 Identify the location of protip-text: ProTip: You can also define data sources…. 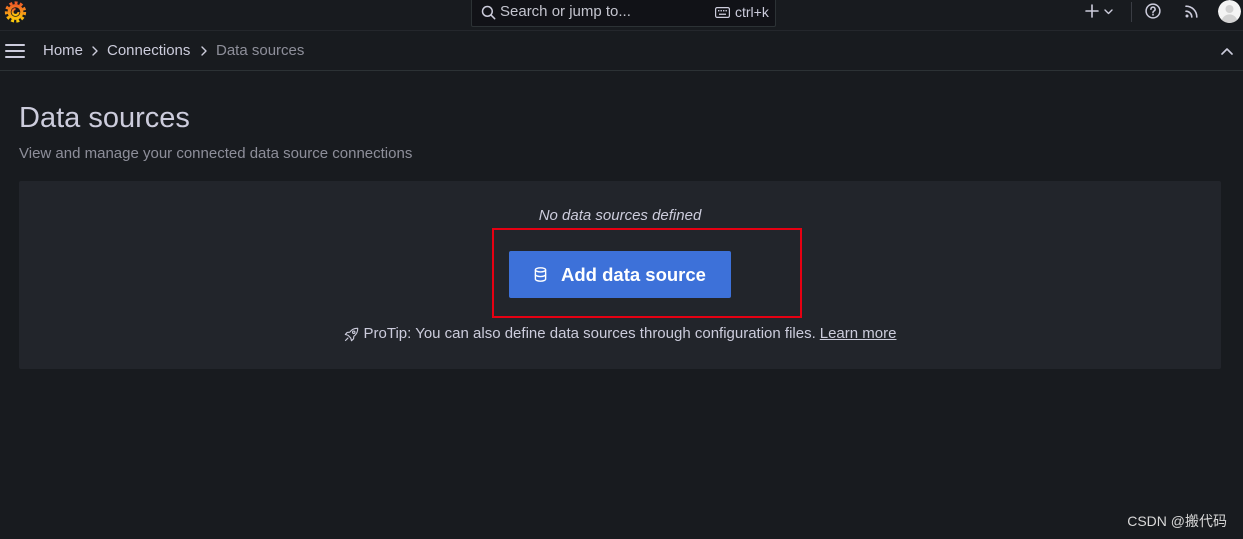
(589, 333).